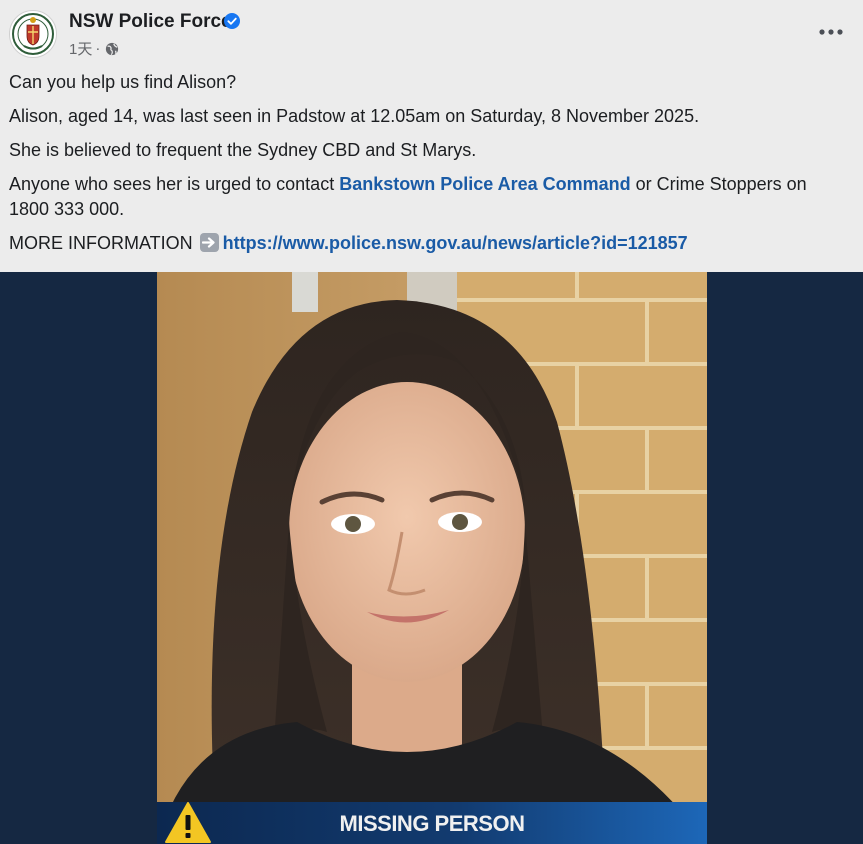 This screenshot has height=844, width=863. Describe the element at coordinates (209, 242) in the screenshot. I see `right-arrow-icon` at that location.